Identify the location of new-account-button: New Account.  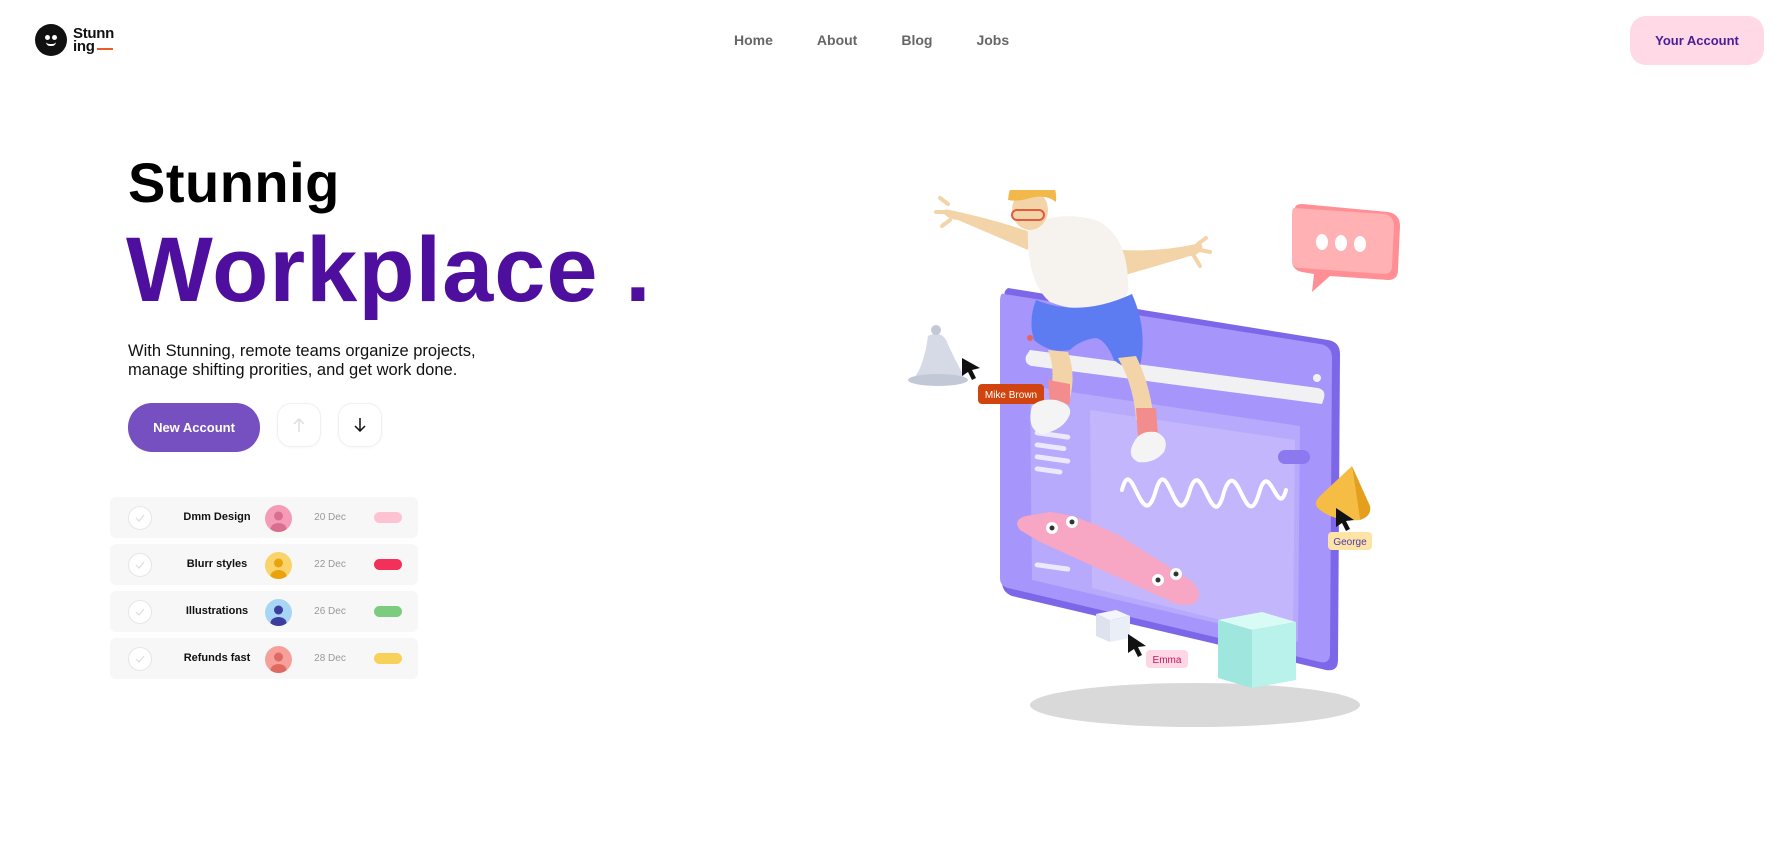
(194, 427).